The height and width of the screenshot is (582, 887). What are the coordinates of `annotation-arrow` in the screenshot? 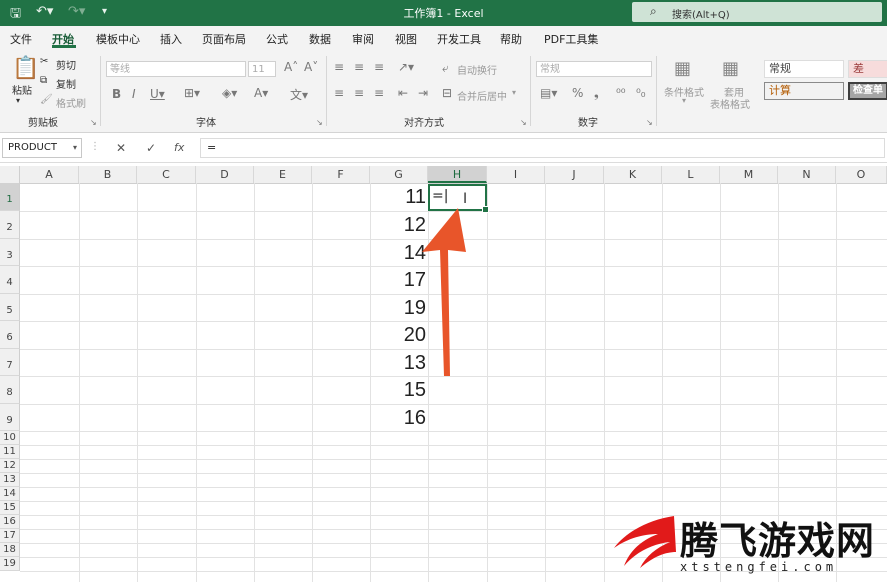 It's located at (444, 292).